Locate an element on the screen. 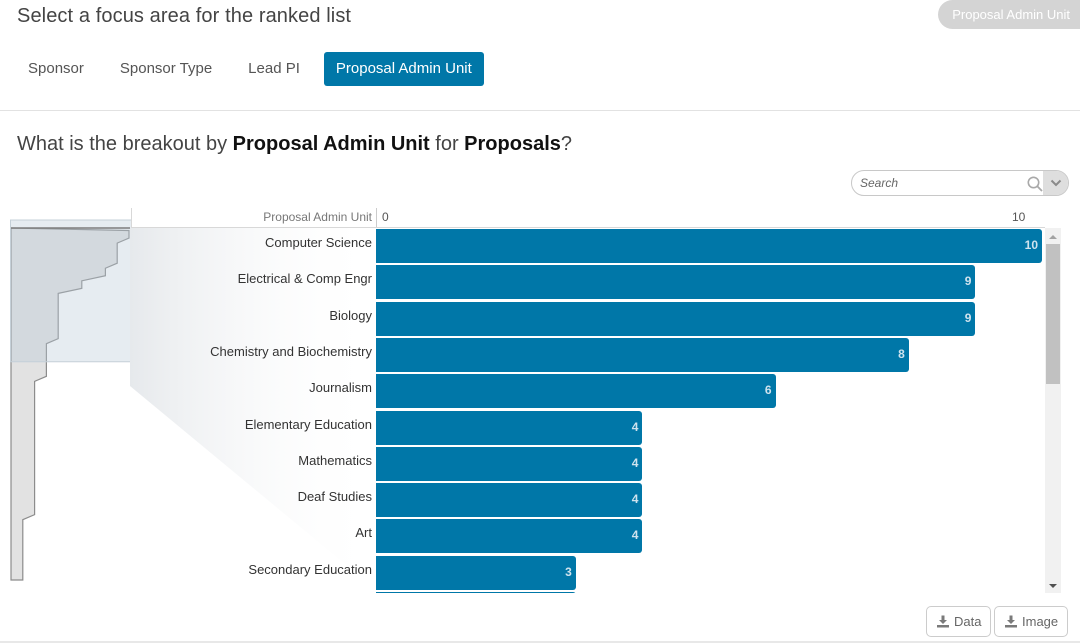  question-middle: for is located at coordinates (447, 144).